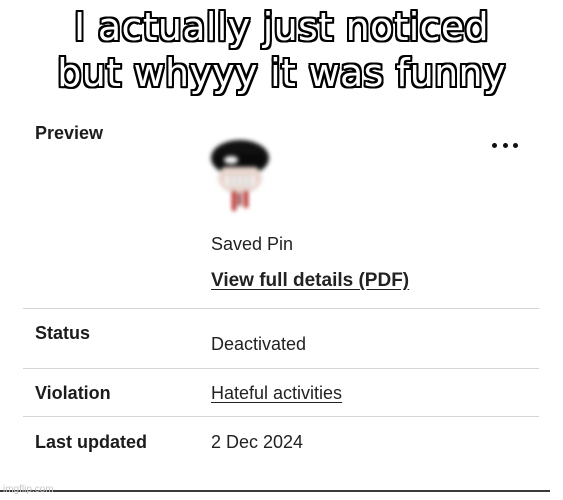 The height and width of the screenshot is (500, 563). I want to click on more-options-icon, so click(505, 145).